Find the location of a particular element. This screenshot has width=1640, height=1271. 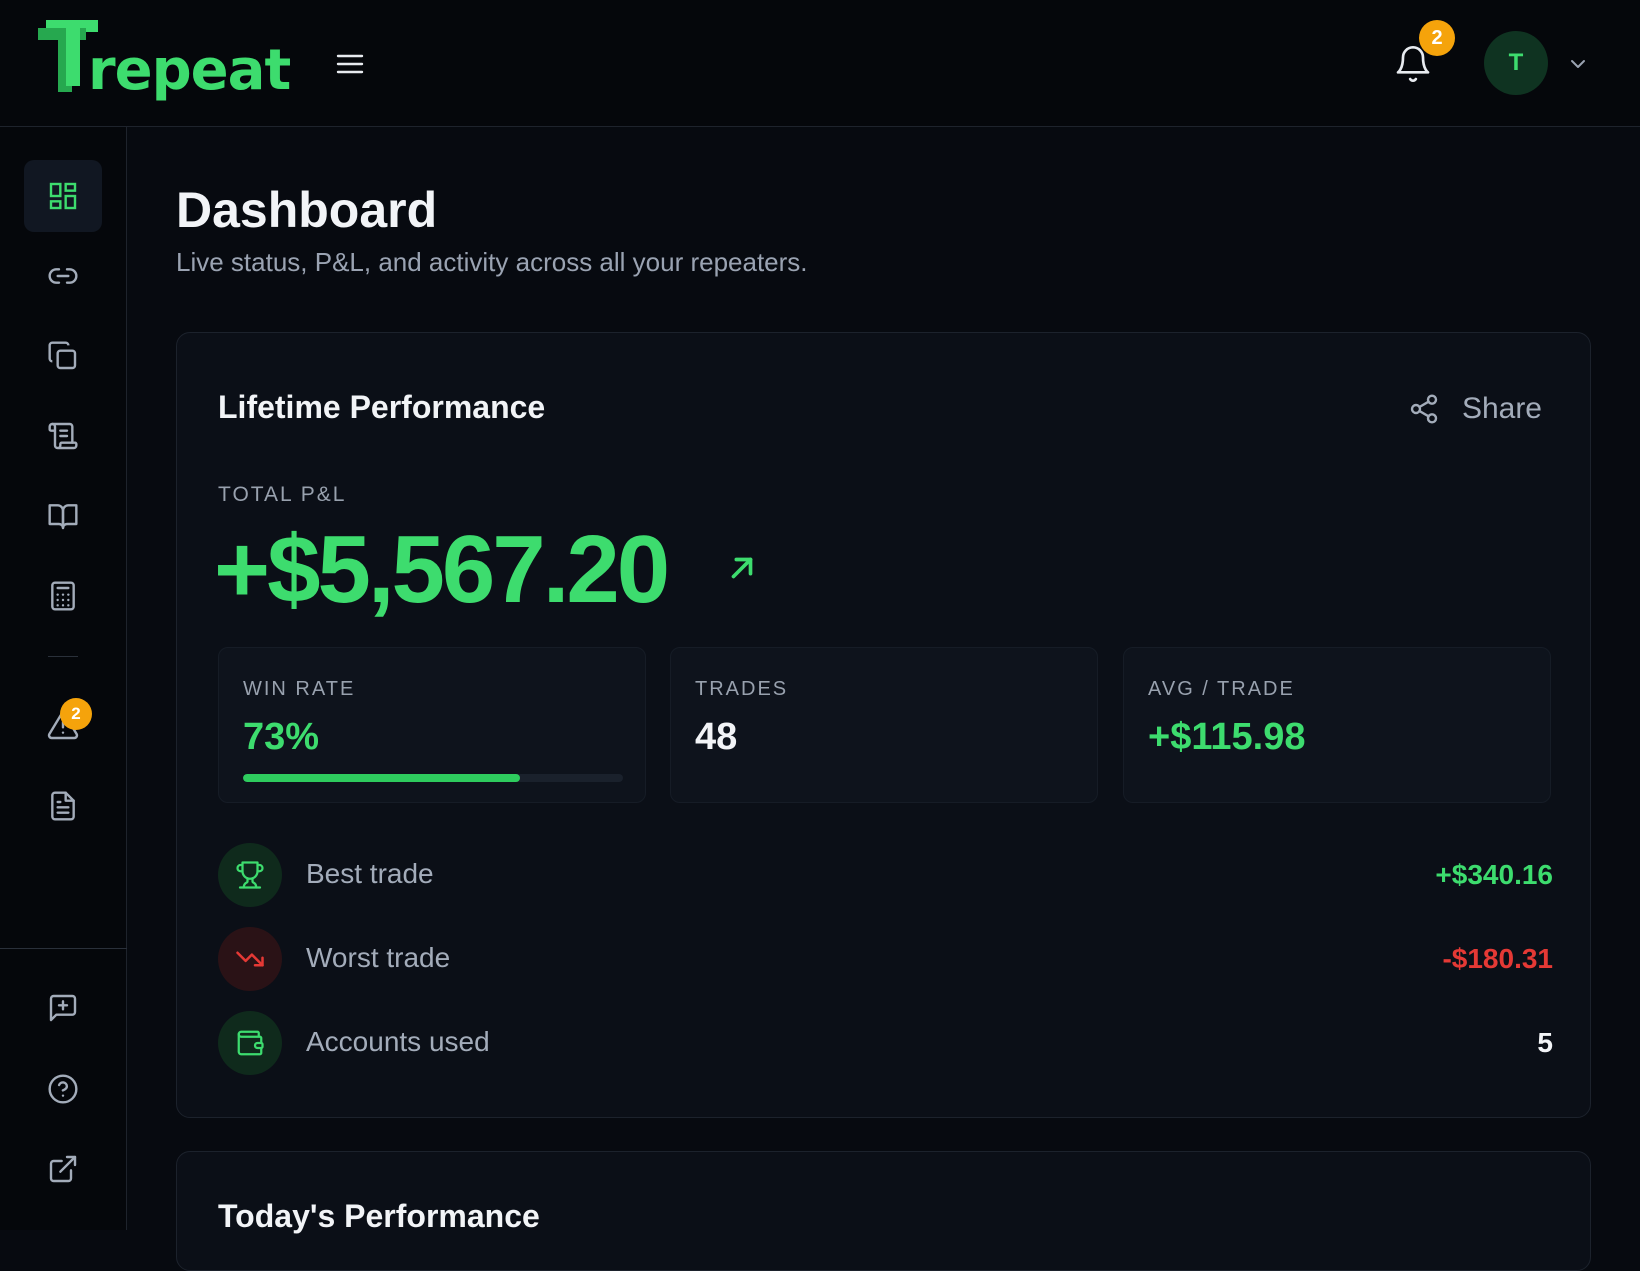

sidebar-bottom-divider is located at coordinates (63, 948).